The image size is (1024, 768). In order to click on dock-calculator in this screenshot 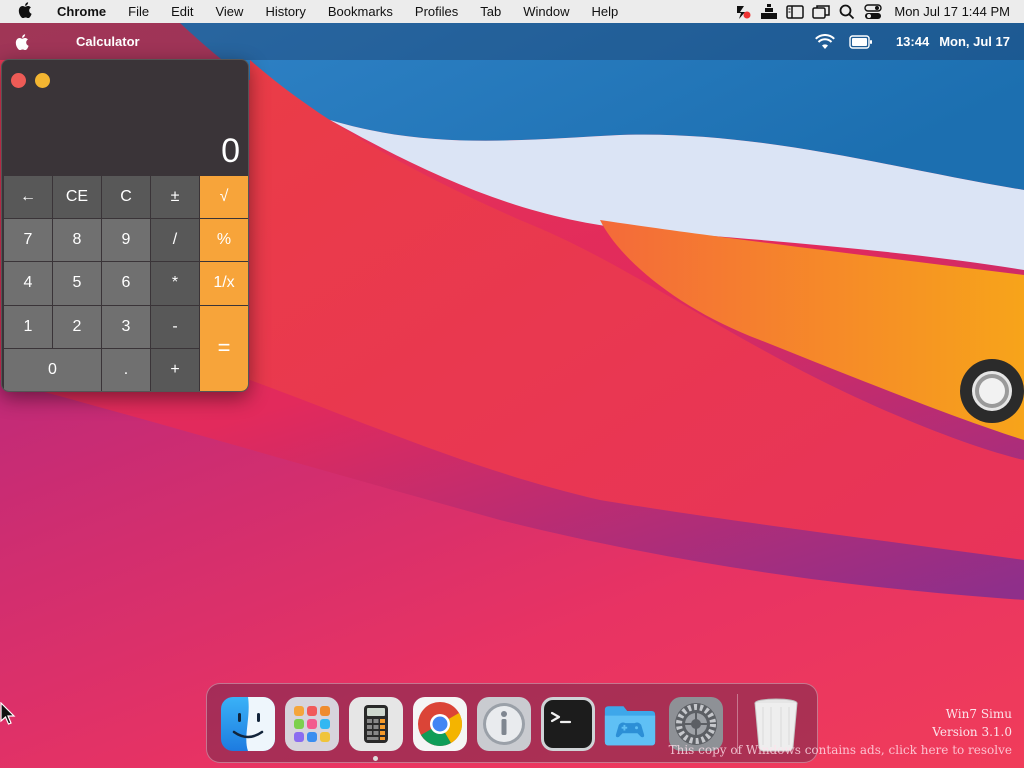, I will do `click(376, 724)`.